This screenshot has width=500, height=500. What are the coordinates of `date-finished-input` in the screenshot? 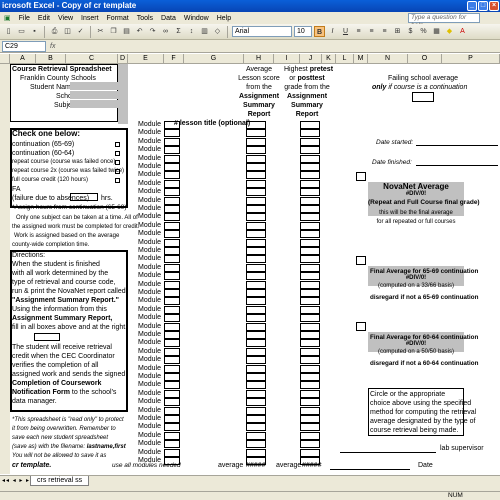 It's located at (457, 165).